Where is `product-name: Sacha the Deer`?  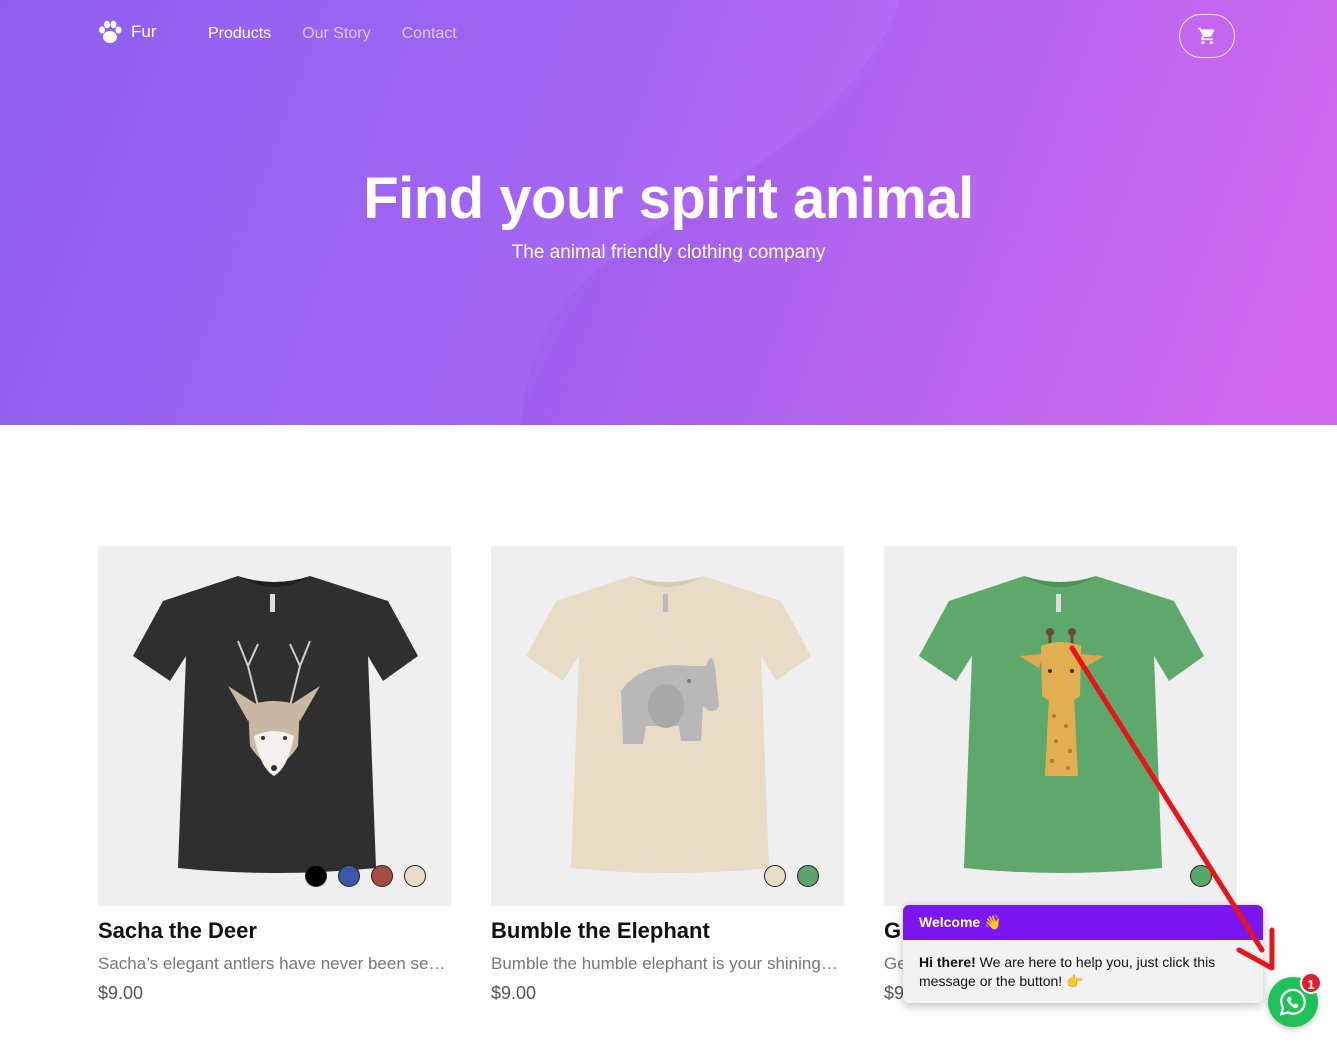 product-name: Sacha the Deer is located at coordinates (274, 931).